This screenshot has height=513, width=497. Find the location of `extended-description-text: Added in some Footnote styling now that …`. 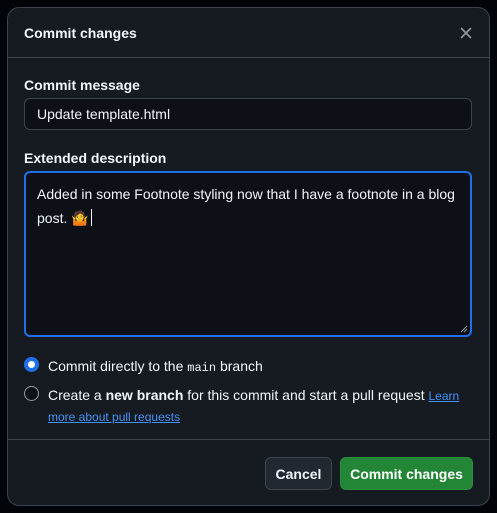

extended-description-text: Added in some Footnote styling now that … is located at coordinates (246, 206).